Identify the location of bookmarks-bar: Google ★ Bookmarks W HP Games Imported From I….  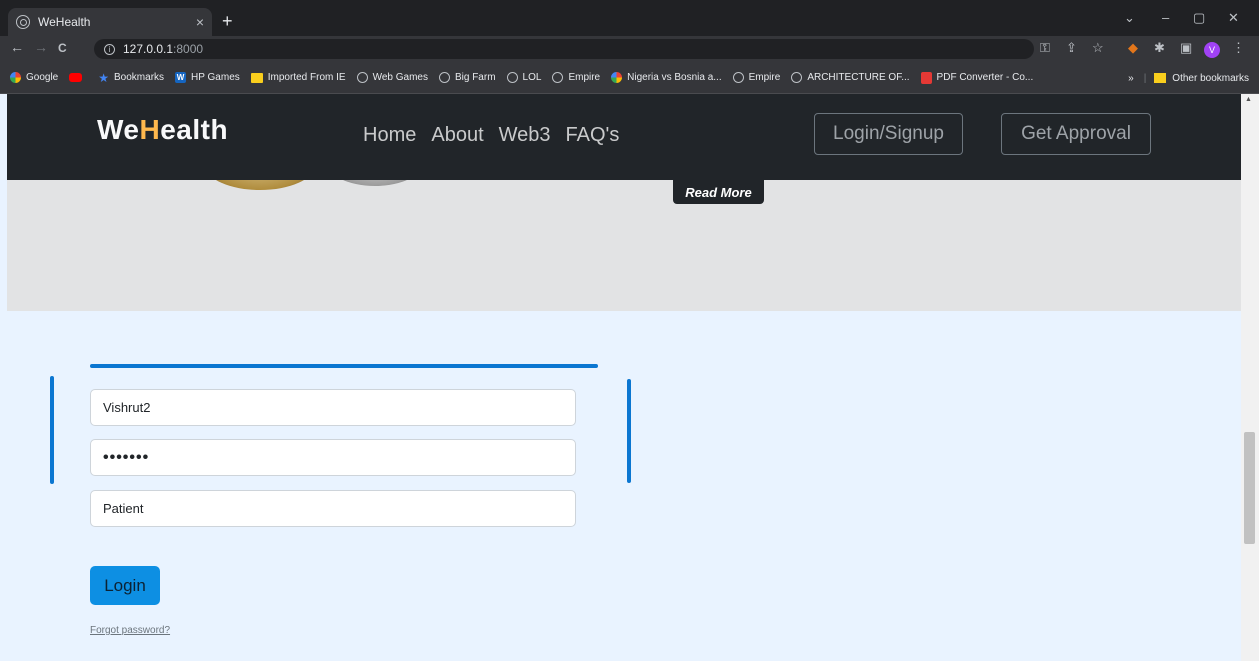
(629, 78).